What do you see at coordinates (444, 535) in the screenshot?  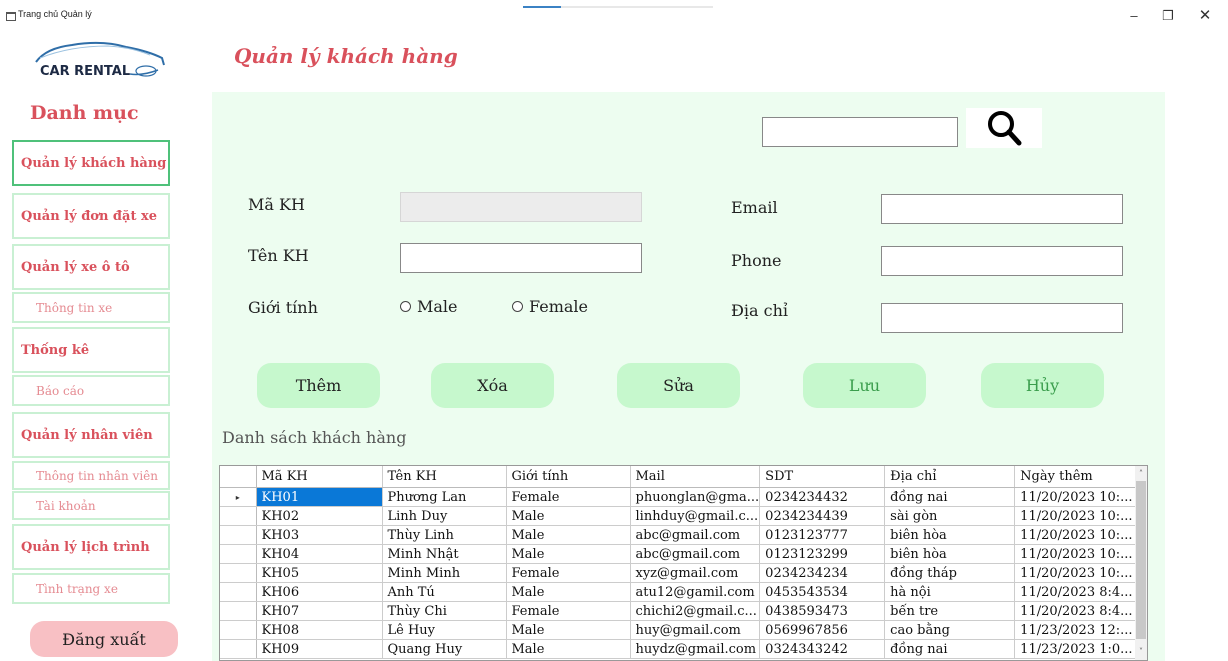 I see `table-cell: Thùy Linh` at bounding box center [444, 535].